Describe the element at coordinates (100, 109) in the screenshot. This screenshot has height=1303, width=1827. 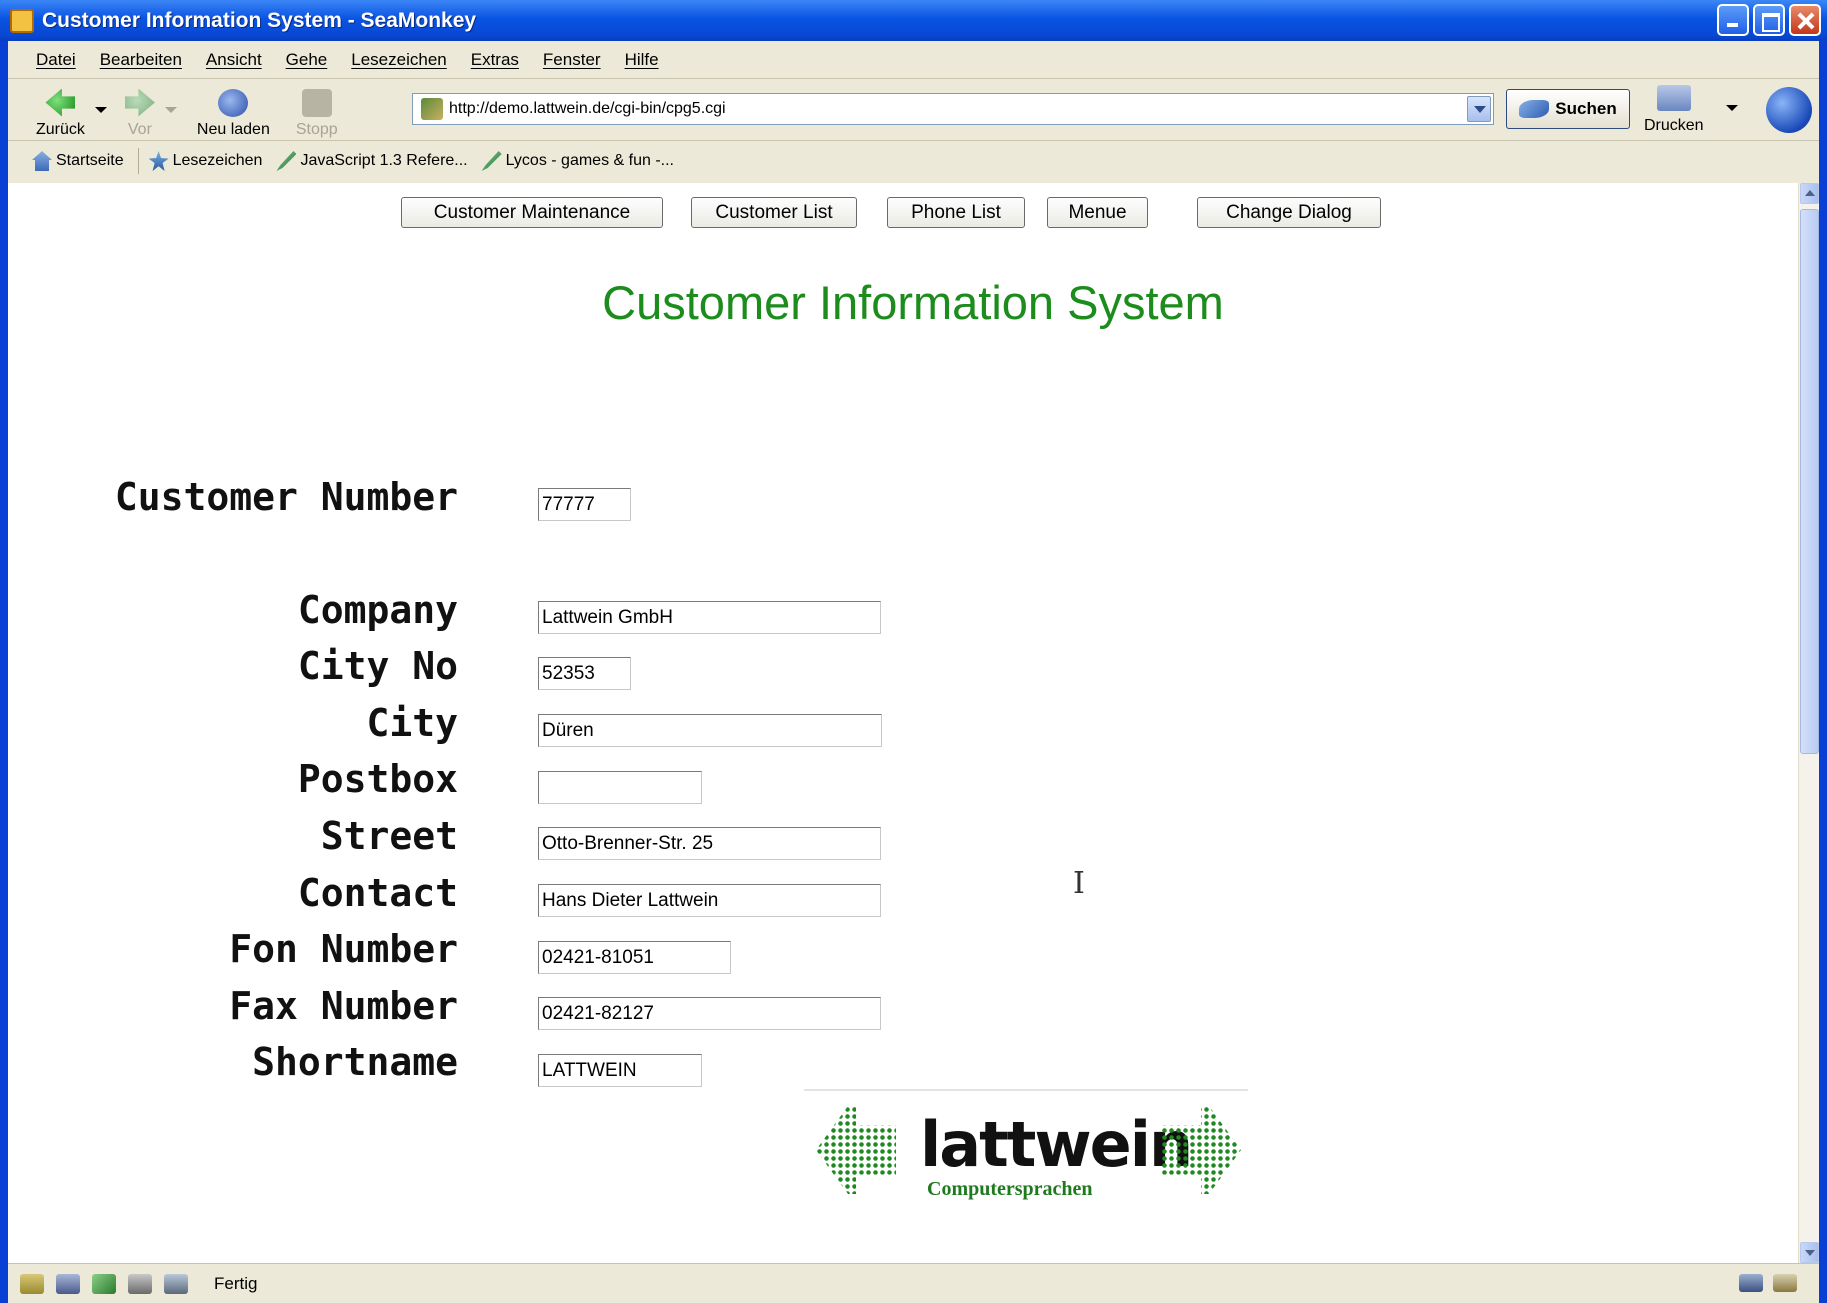
I see `back-dropdown-icon` at that location.